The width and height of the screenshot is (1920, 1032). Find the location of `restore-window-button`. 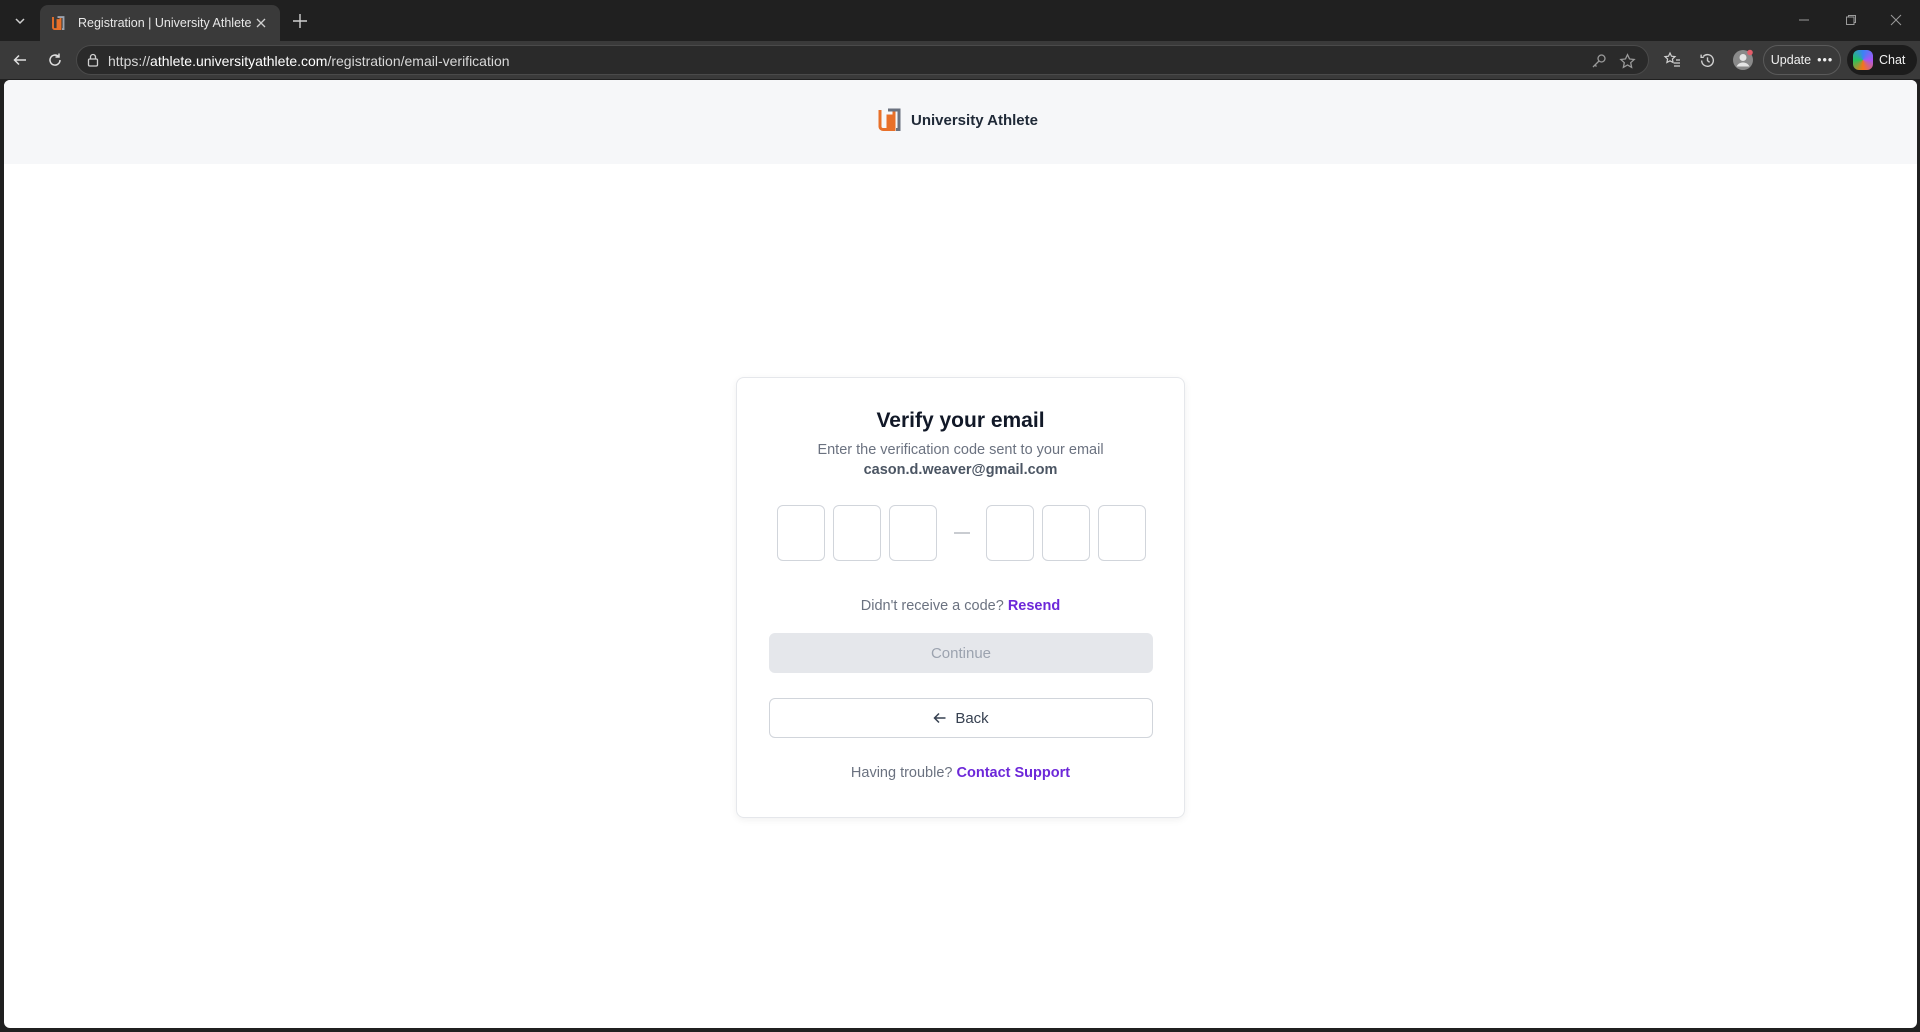

restore-window-button is located at coordinates (1851, 20).